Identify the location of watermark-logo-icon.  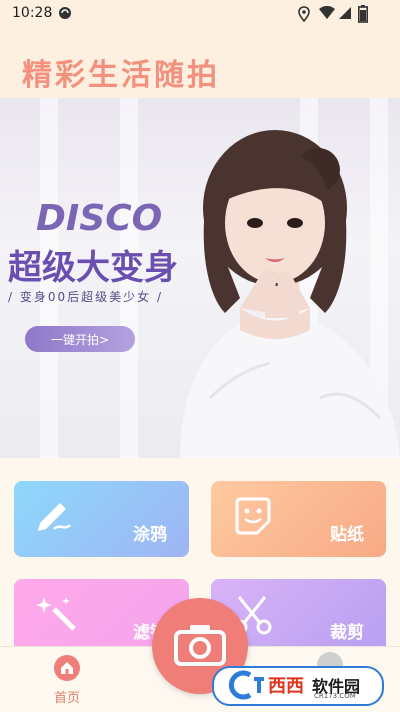
(246, 685).